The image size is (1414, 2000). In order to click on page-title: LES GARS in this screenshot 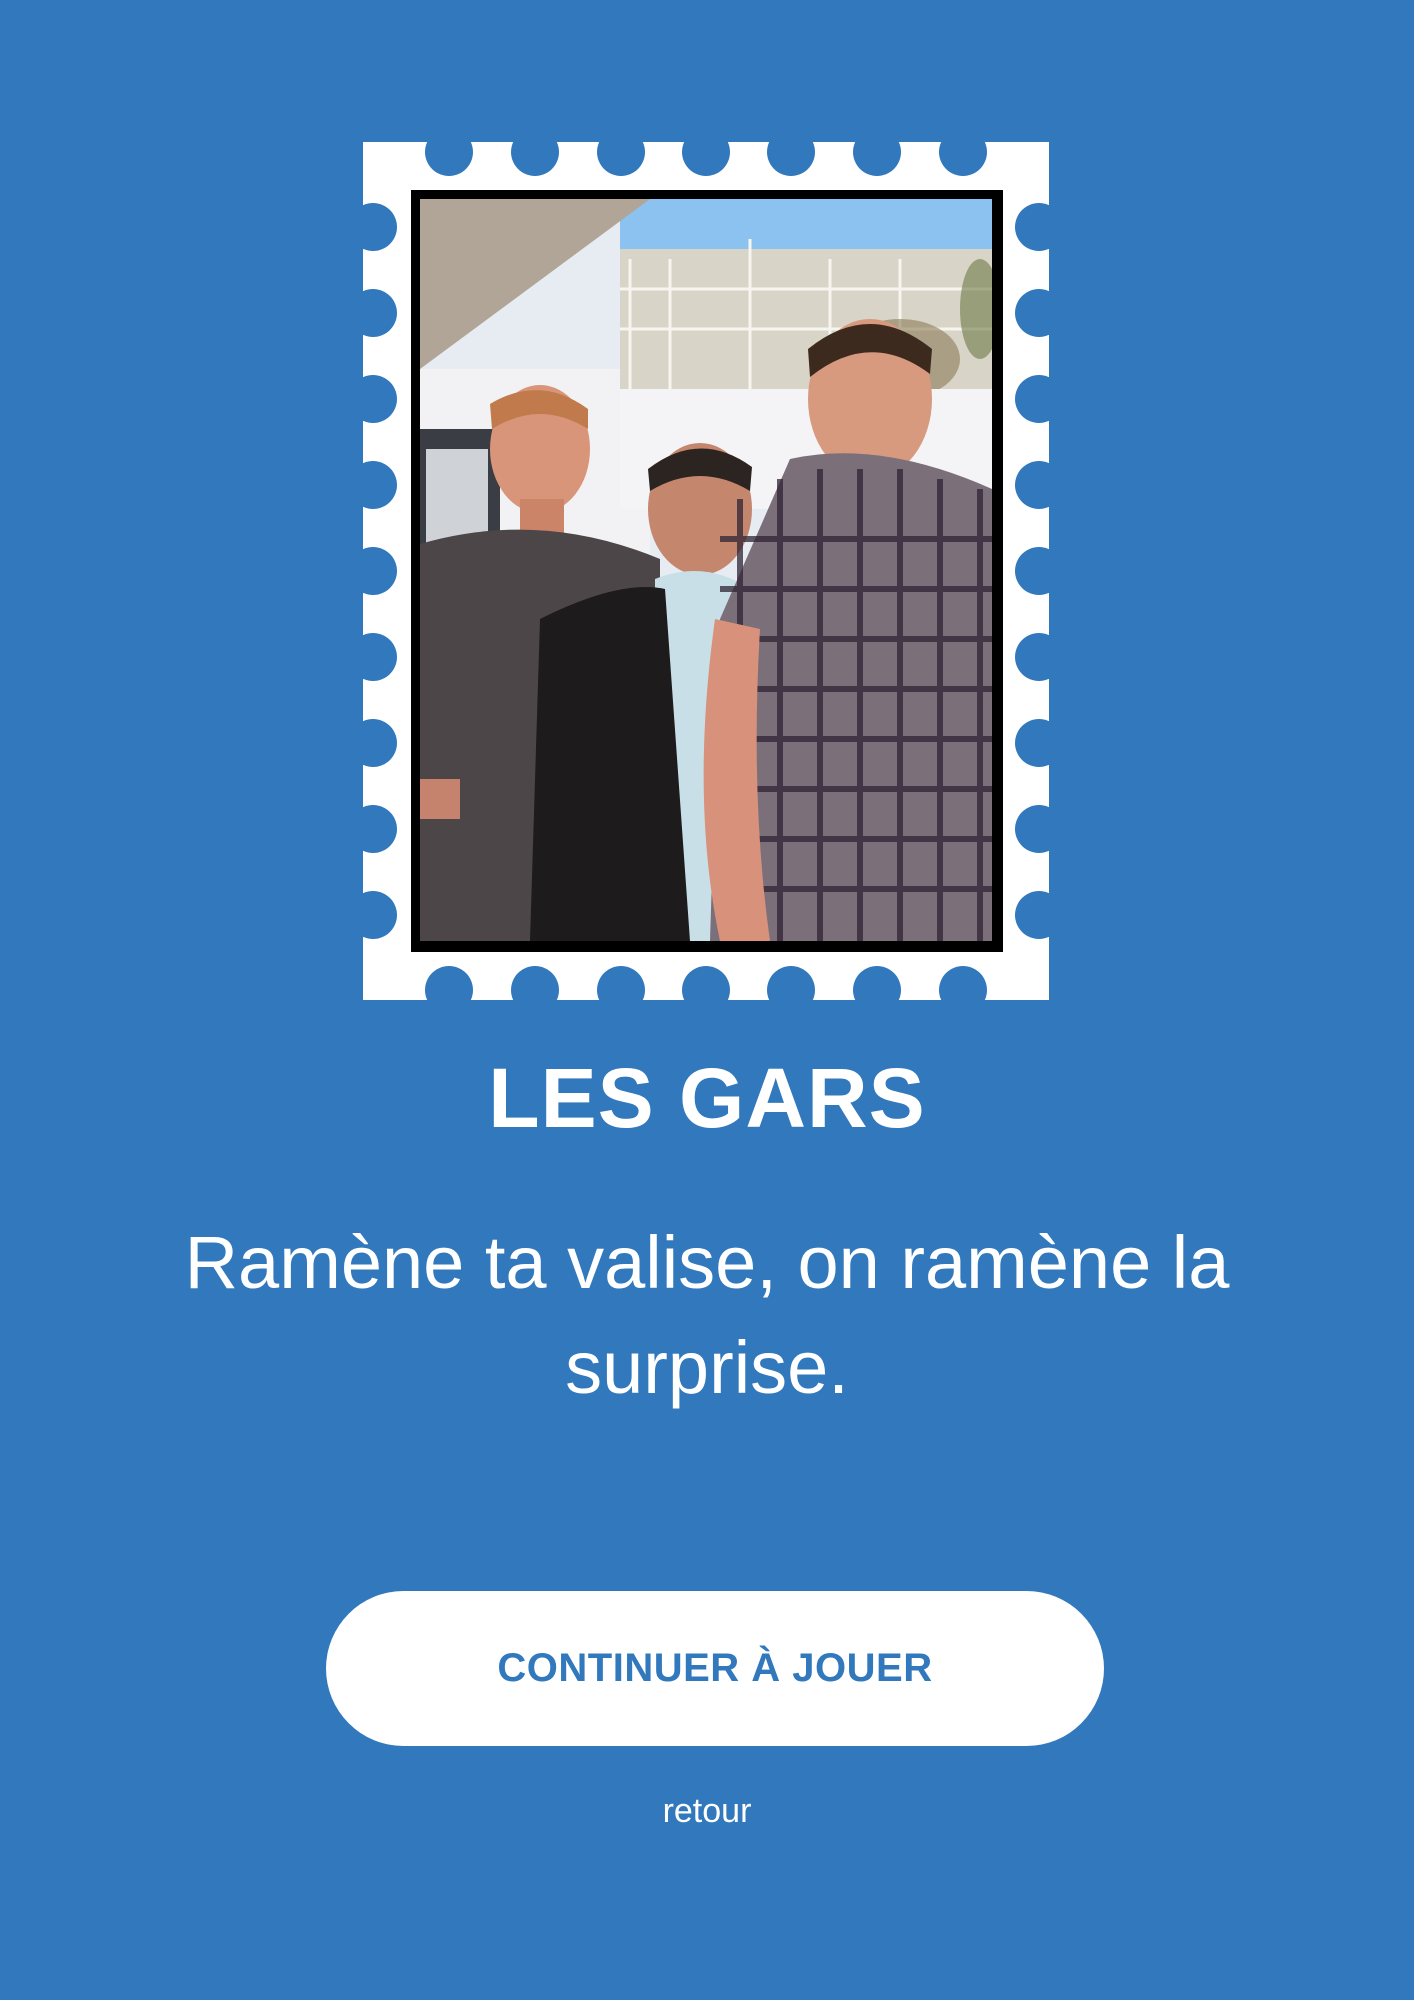, I will do `click(707, 1098)`.